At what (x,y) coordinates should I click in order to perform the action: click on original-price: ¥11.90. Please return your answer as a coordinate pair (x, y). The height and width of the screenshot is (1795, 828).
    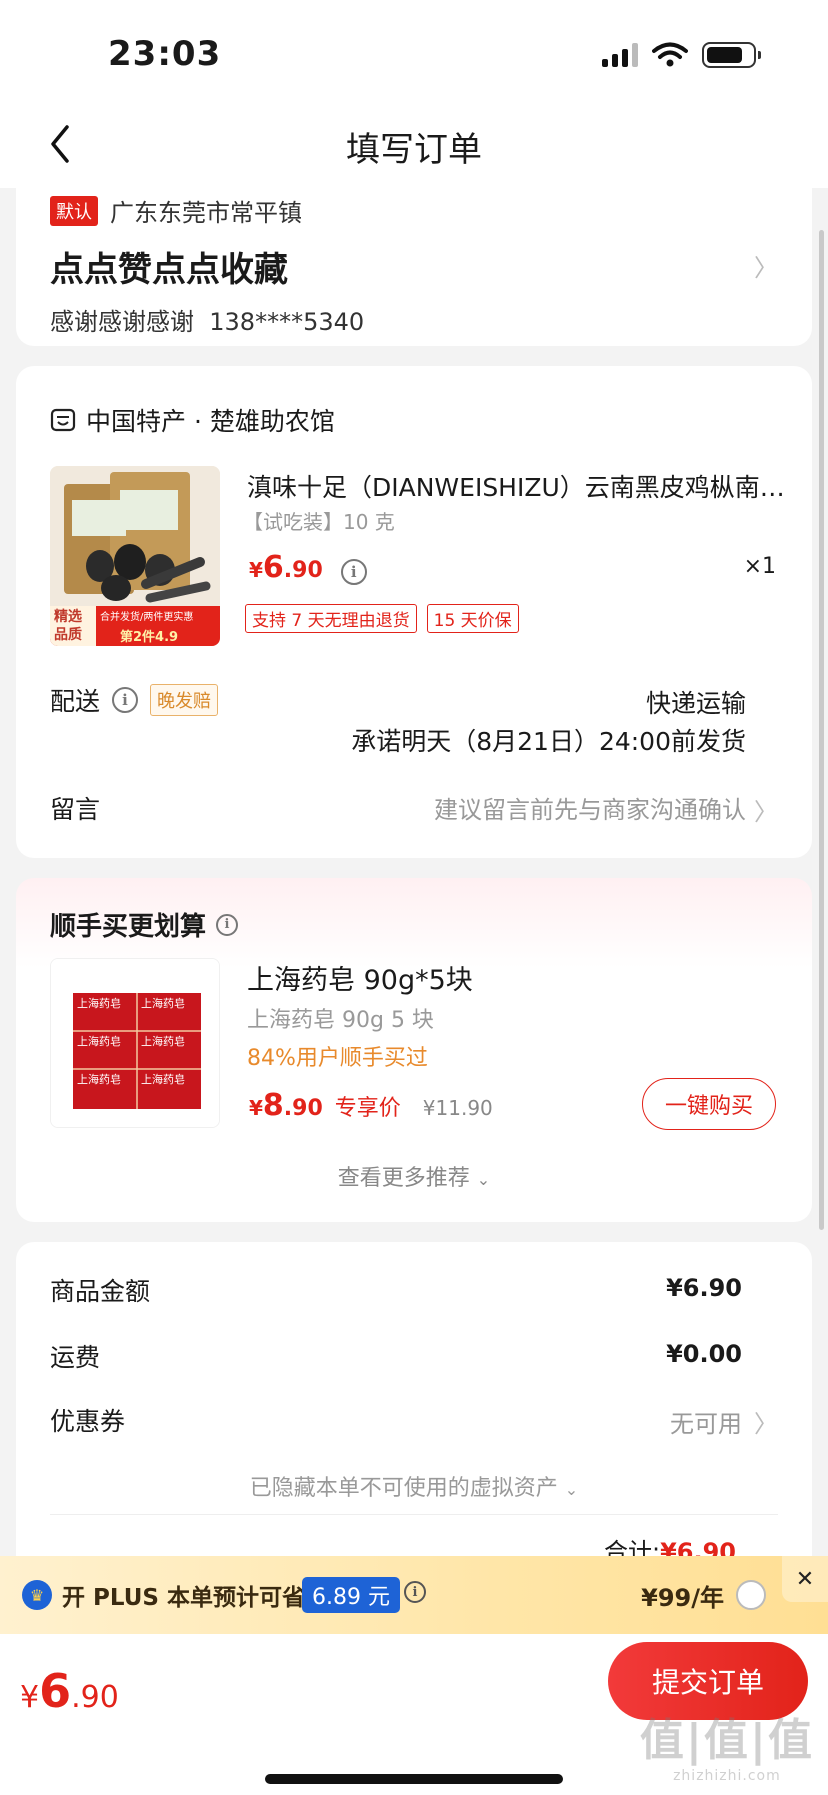
    Looking at the image, I should click on (457, 1108).